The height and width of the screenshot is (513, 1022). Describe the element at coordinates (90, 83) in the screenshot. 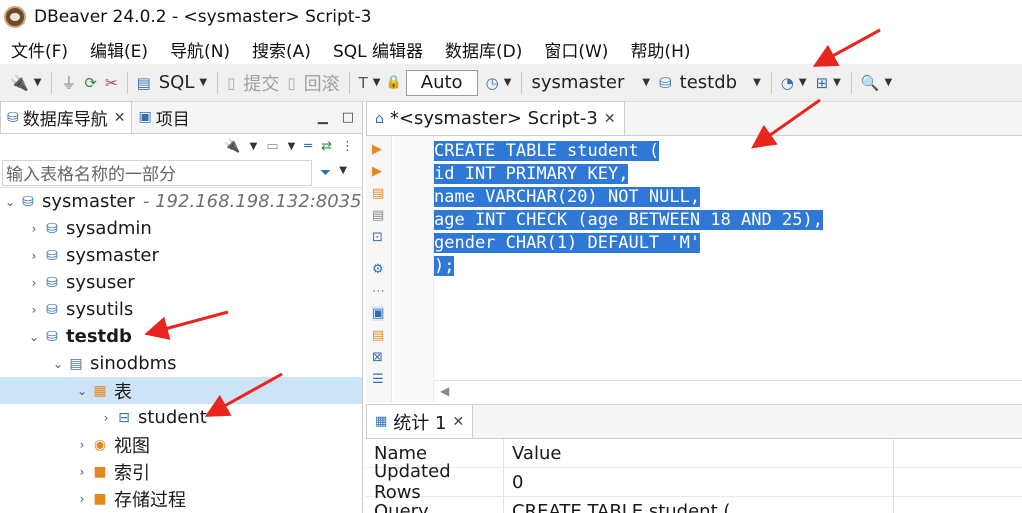

I see `reconnect-icon: ⟳` at that location.